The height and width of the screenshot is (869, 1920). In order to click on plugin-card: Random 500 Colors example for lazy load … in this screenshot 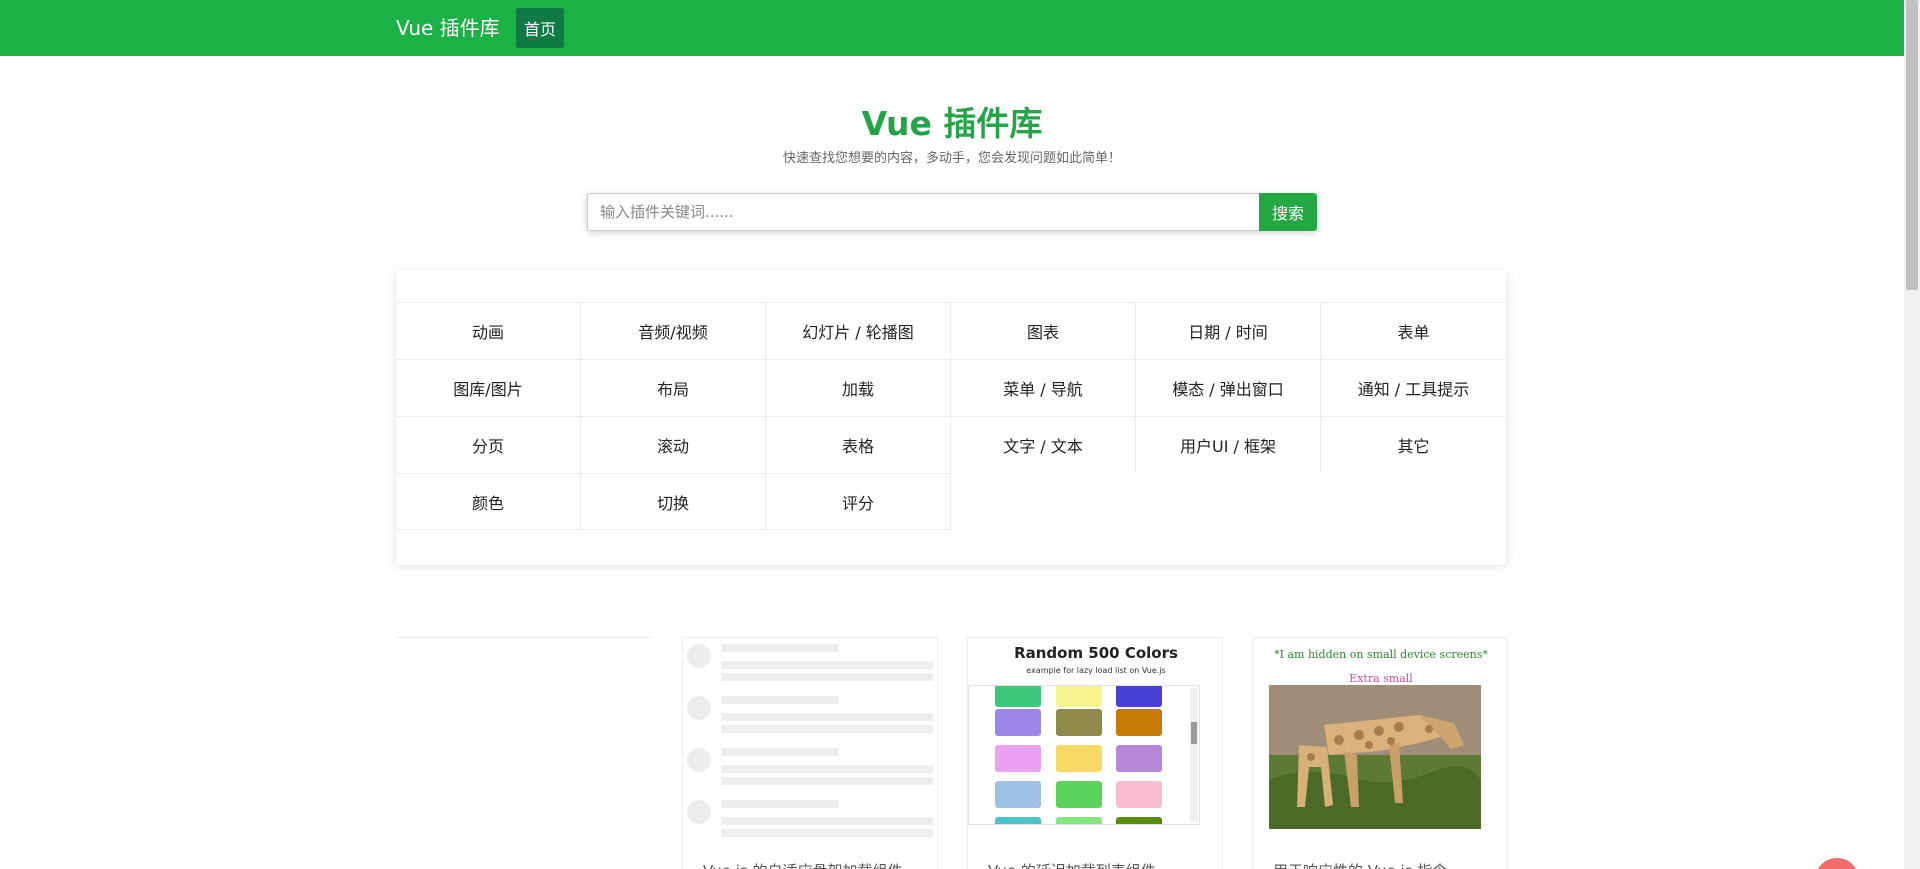, I will do `click(1095, 753)`.